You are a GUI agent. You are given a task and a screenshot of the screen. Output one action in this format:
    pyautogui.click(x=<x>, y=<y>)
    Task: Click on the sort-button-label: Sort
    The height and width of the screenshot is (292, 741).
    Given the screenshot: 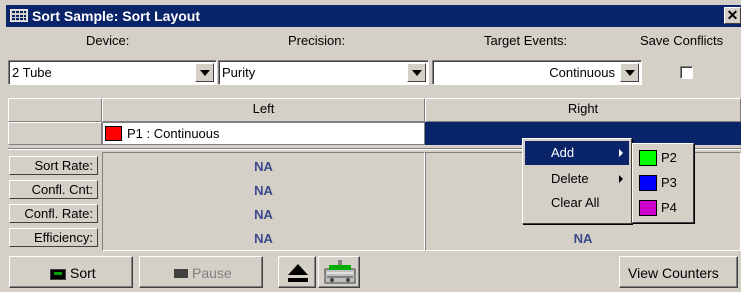 What is the action you would take?
    pyautogui.click(x=83, y=273)
    